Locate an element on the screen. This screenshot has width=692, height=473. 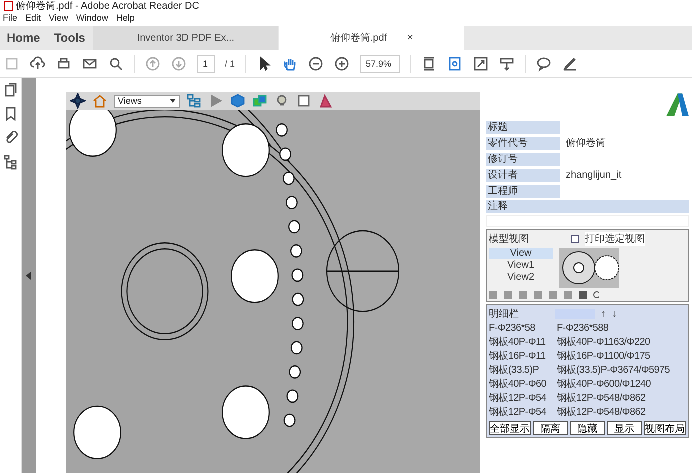
field-value: zhanglijun_it is located at coordinates (594, 175).